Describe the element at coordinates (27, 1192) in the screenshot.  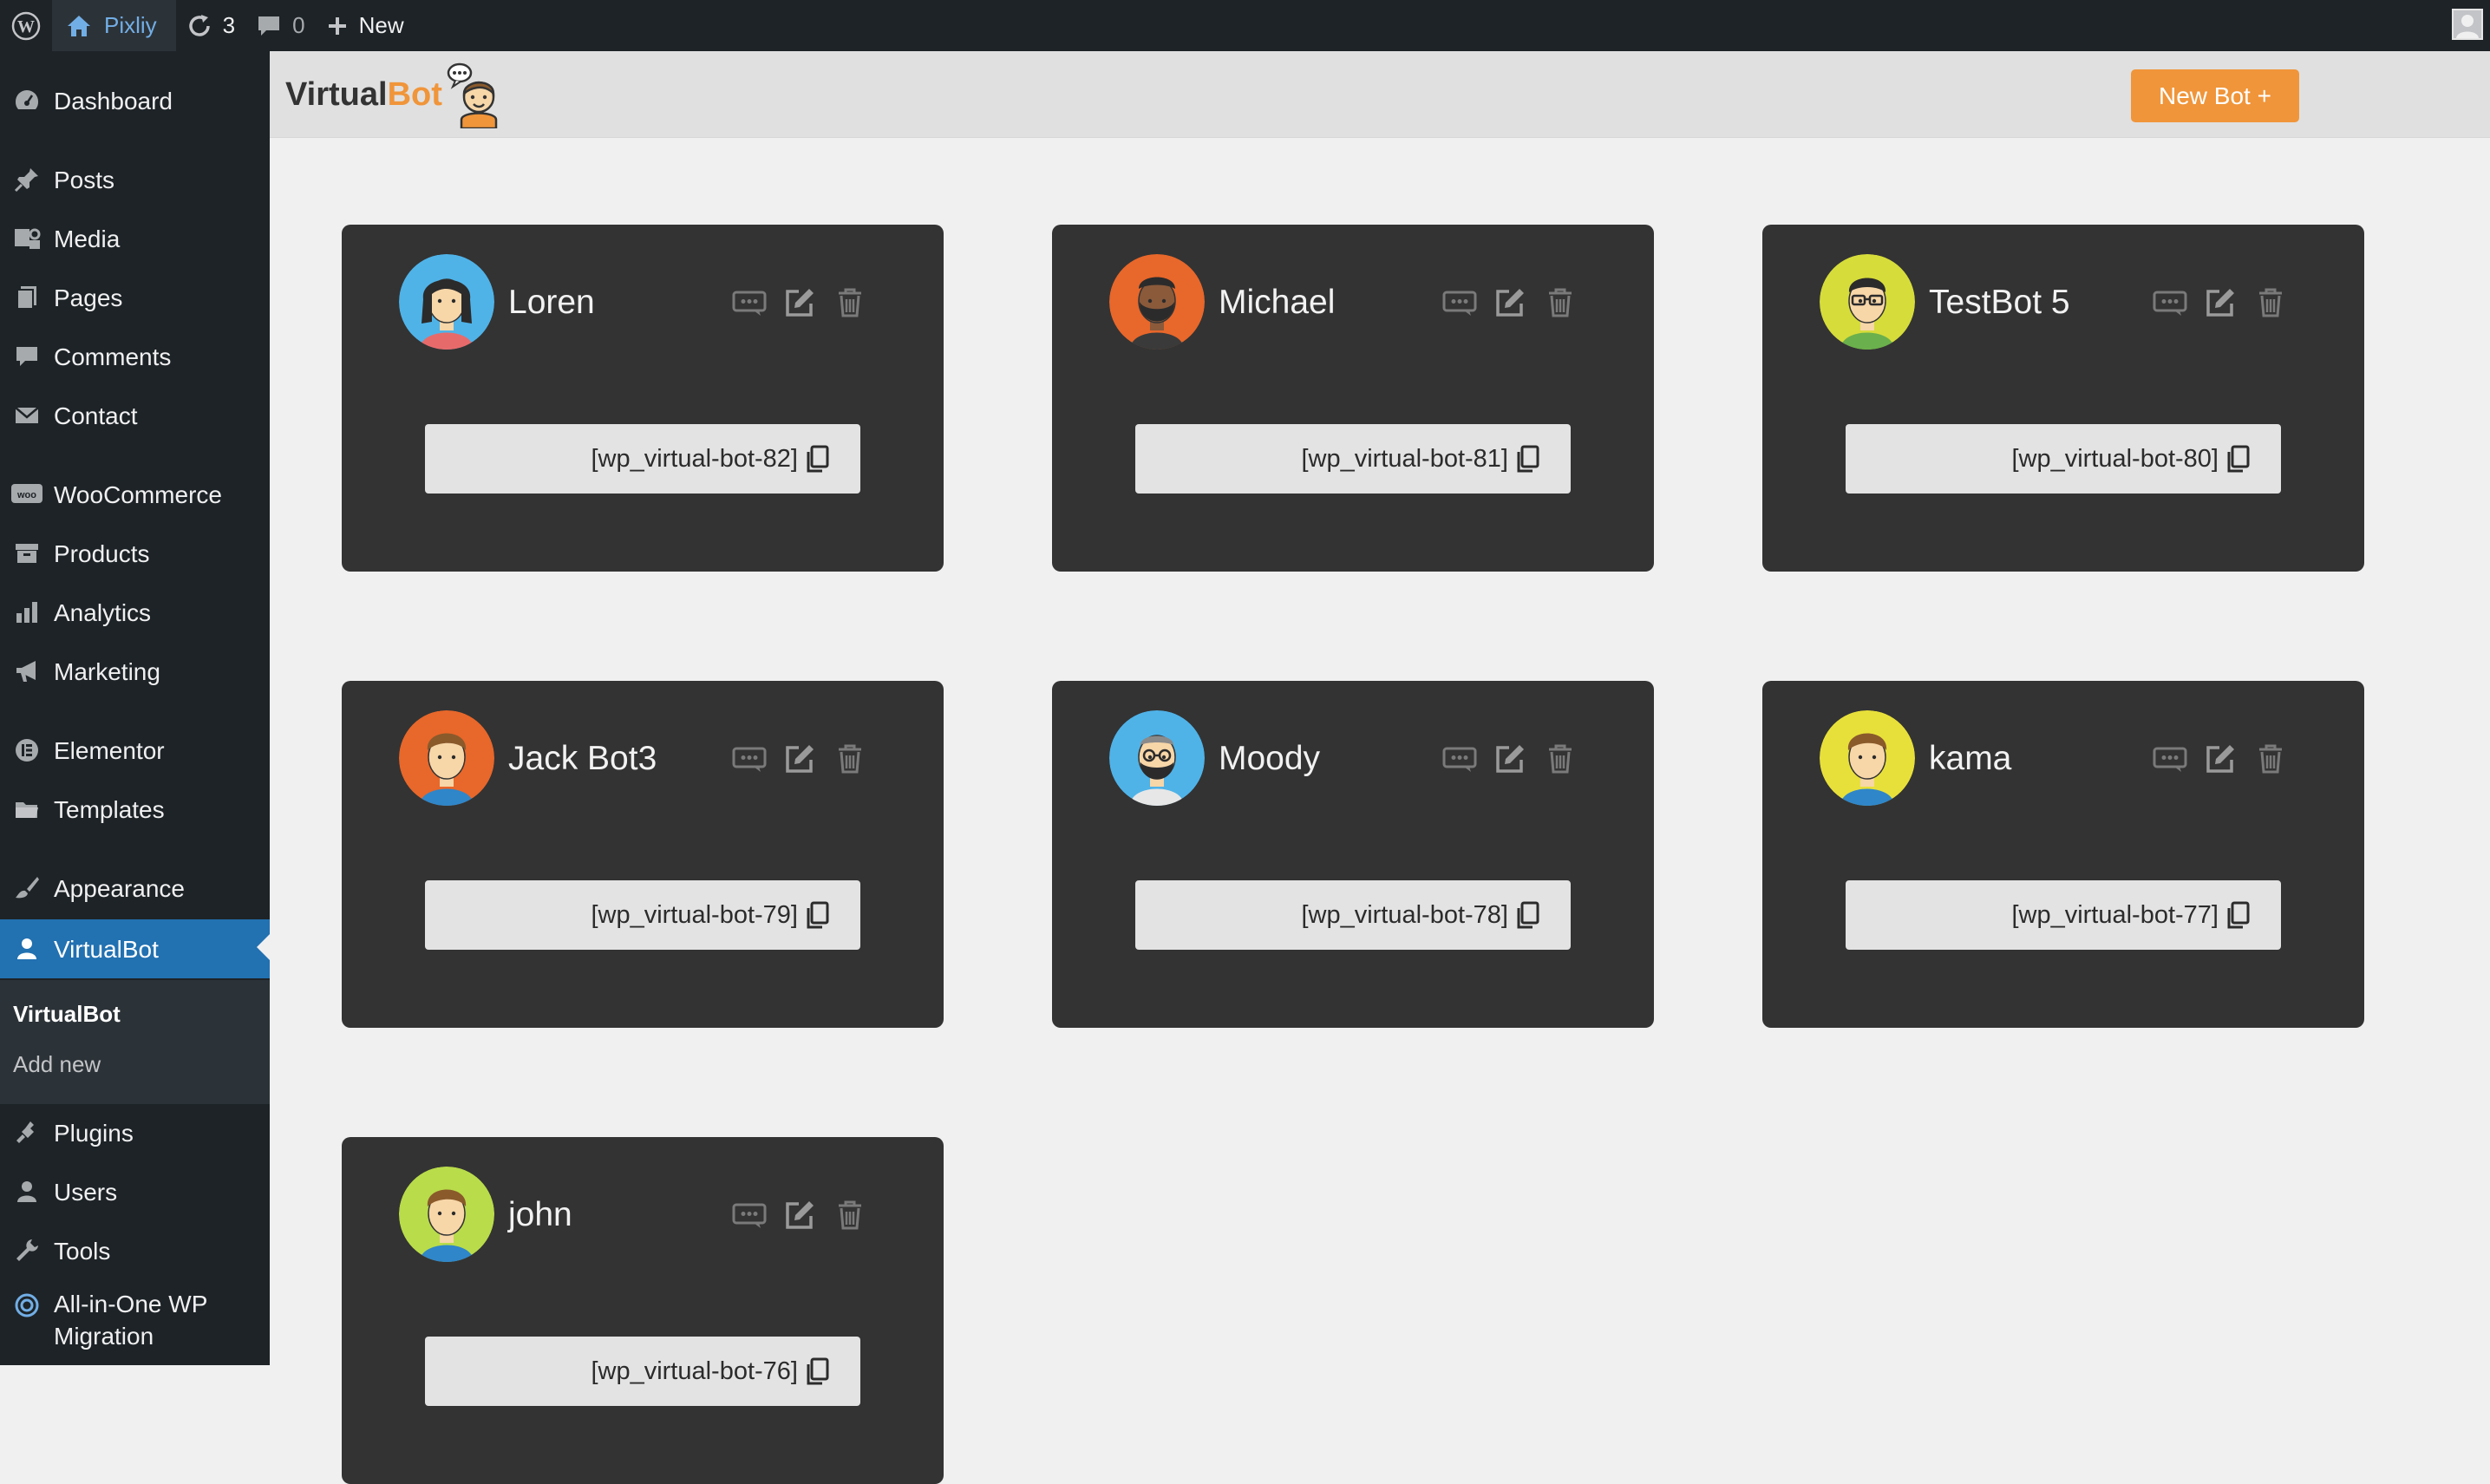
I see `users-icon` at that location.